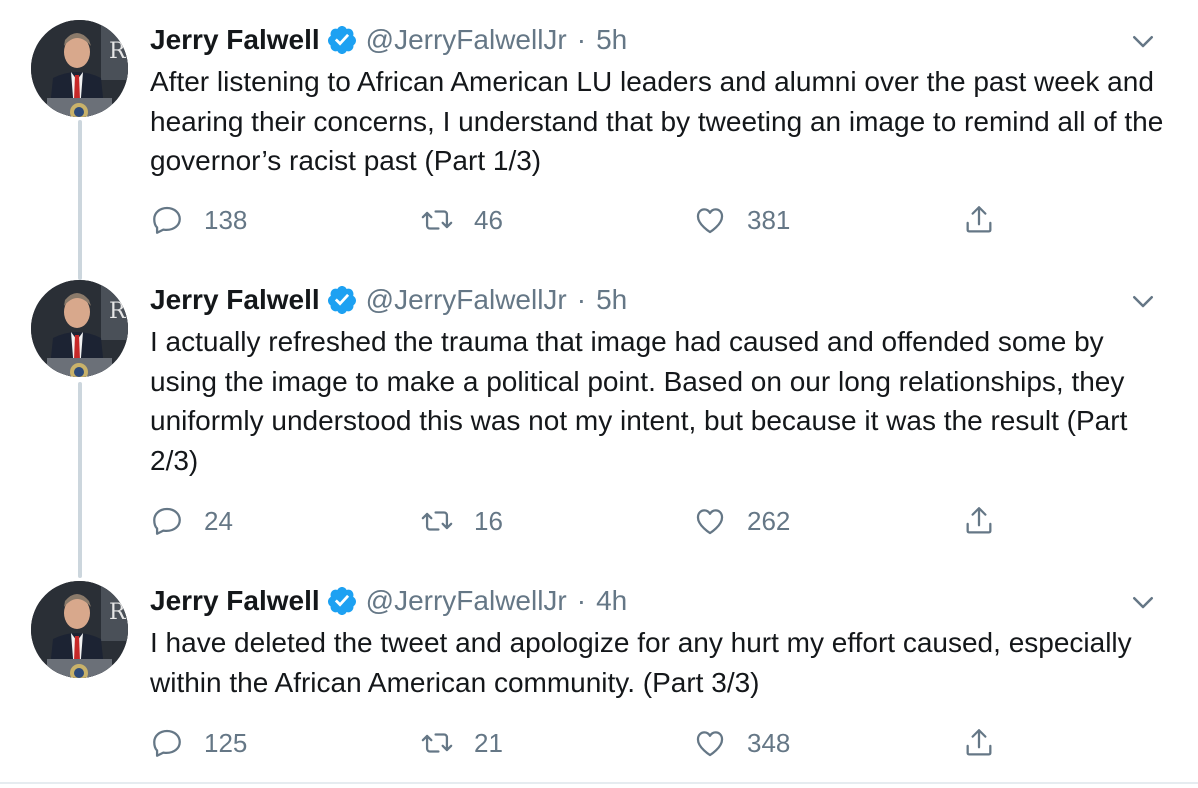 This screenshot has height=788, width=1198. Describe the element at coordinates (769, 742) in the screenshot. I see `like-count: 348` at that location.